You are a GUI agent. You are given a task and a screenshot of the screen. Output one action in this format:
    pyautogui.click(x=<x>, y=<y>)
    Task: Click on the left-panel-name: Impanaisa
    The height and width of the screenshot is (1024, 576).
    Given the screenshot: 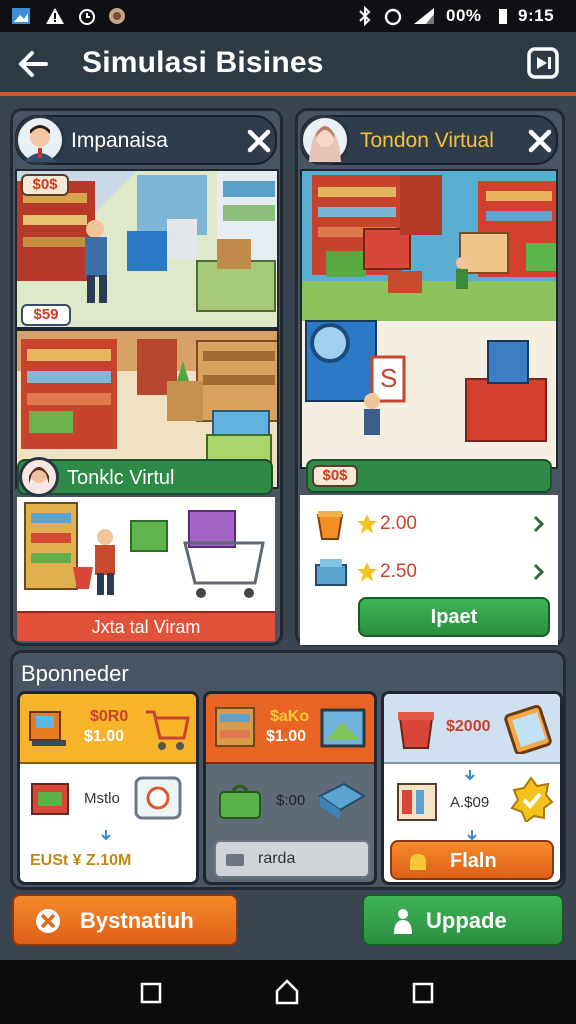 What is the action you would take?
    pyautogui.click(x=119, y=140)
    